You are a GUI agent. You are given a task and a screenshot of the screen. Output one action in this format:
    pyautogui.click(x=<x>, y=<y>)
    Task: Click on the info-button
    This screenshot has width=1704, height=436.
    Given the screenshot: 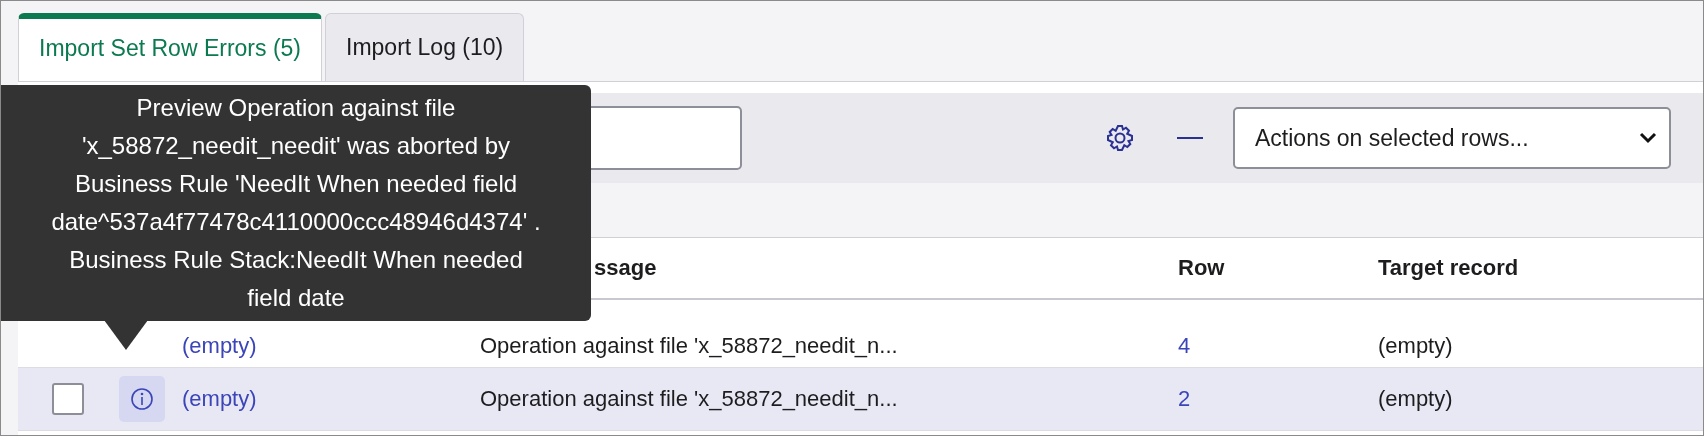 What is the action you would take?
    pyautogui.click(x=142, y=399)
    